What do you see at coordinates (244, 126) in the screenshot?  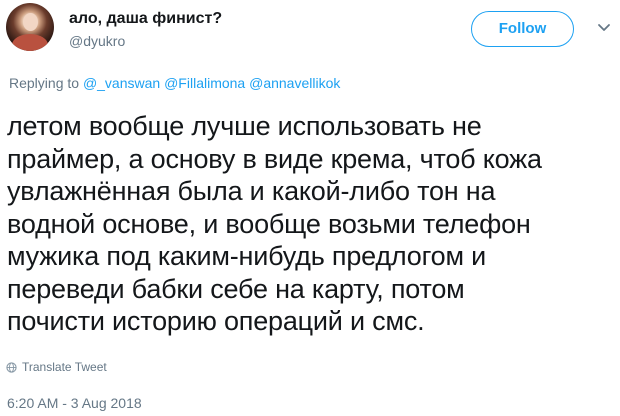 I see `tweet-text-line: летом вообще лучше использовать не` at bounding box center [244, 126].